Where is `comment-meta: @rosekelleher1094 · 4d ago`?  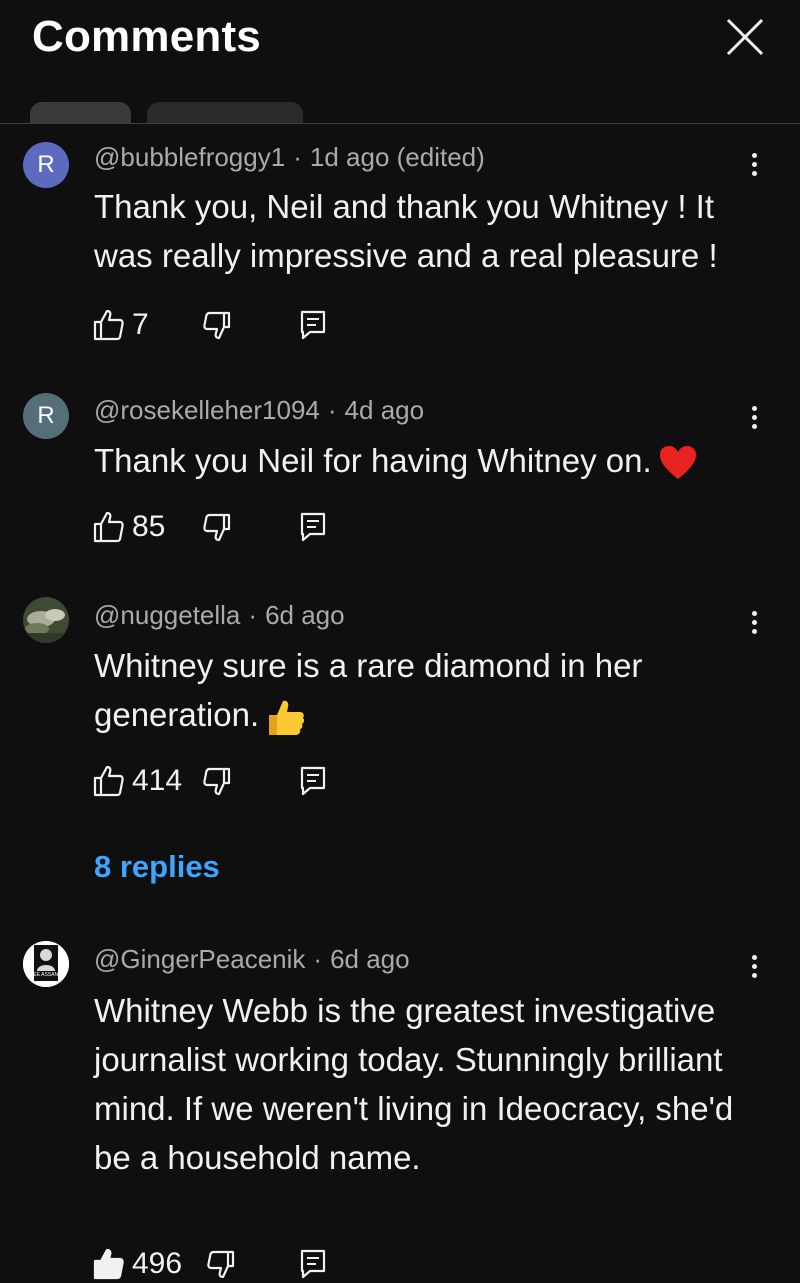 comment-meta: @rosekelleher1094 · 4d ago is located at coordinates (259, 410).